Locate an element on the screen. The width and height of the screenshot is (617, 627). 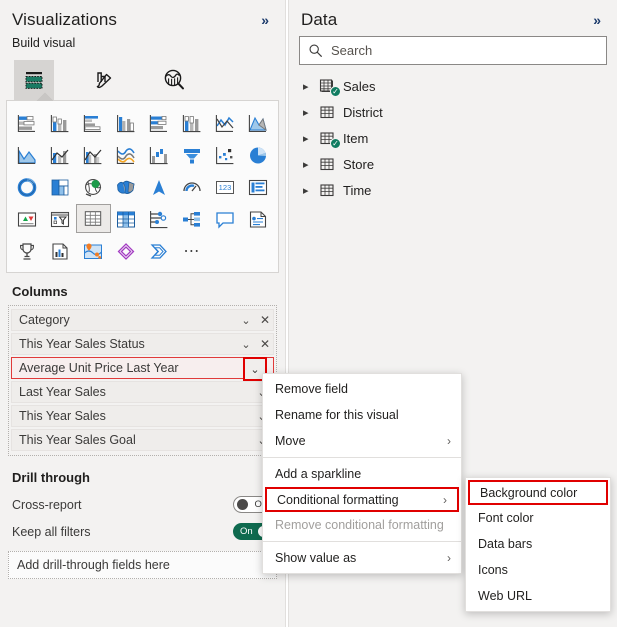
active-tab-pointer is located at coordinates (45, 96).